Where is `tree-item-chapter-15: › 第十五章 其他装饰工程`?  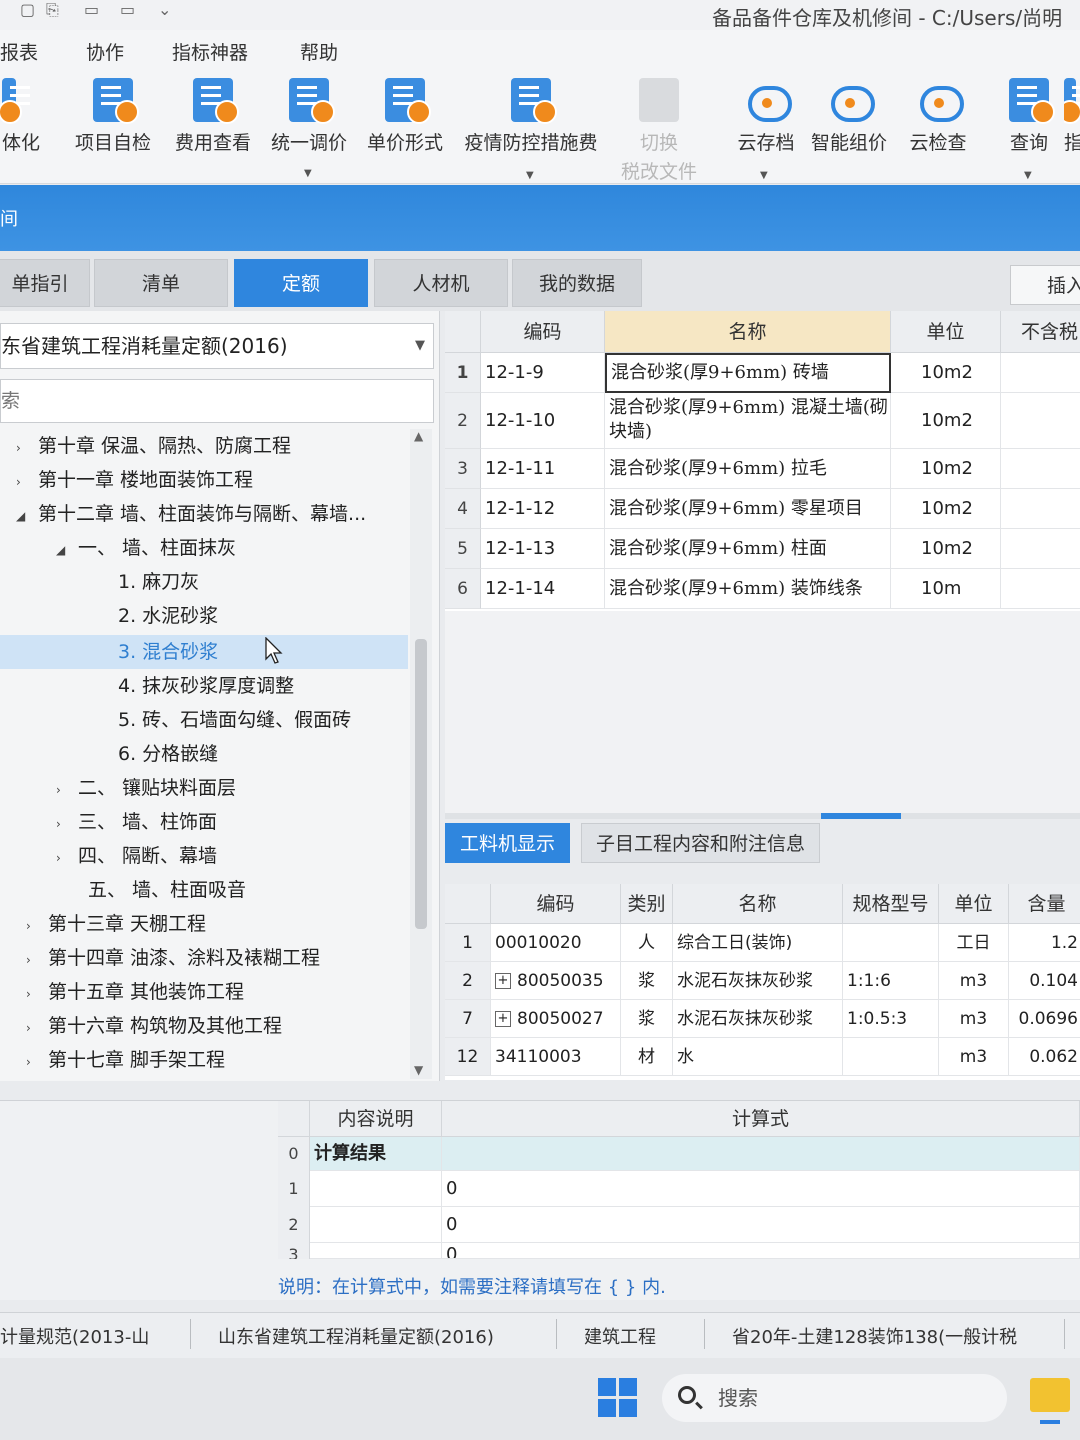 tree-item-chapter-15: › 第十五章 其他装饰工程 is located at coordinates (135, 992).